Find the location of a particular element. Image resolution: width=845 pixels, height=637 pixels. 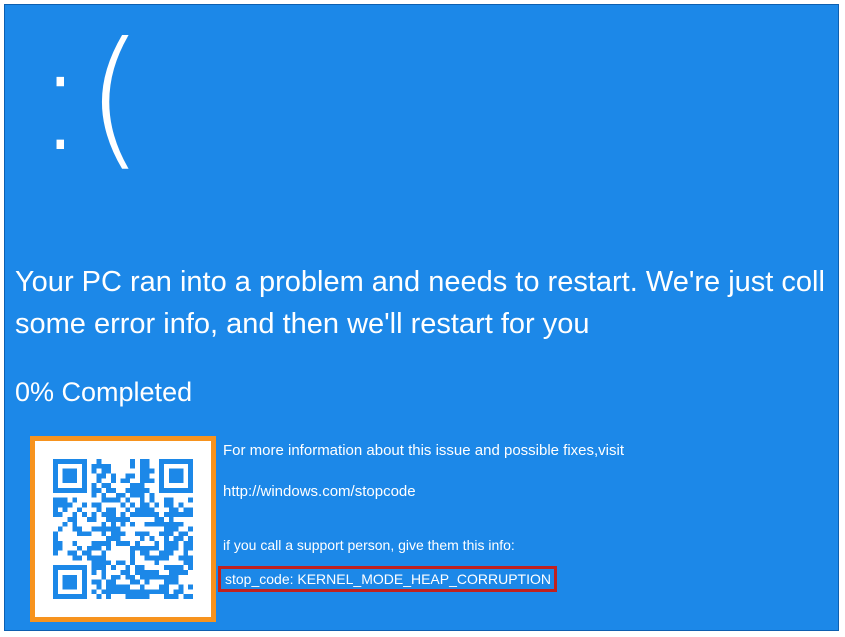

stop-code-highlight: stop_code: KERNEL_MODE_HEAP_CORRUPTION is located at coordinates (387, 579).